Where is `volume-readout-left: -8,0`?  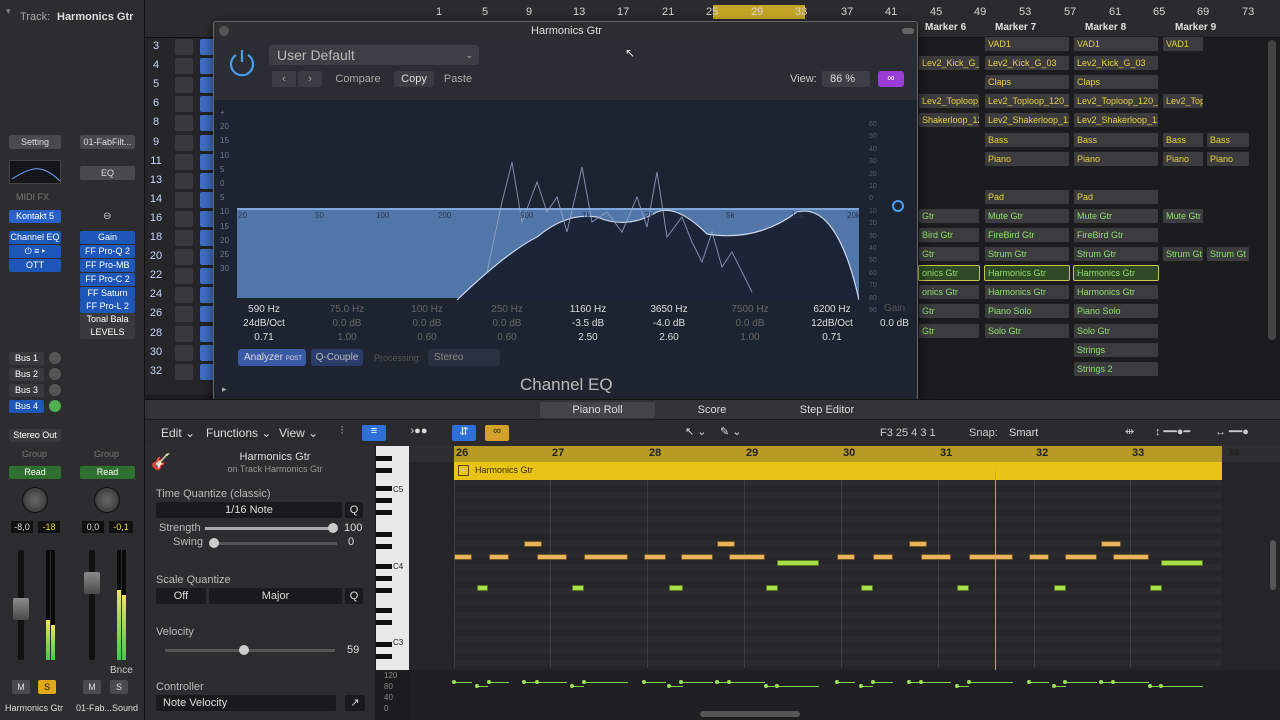
volume-readout-left: -8,0 is located at coordinates (22, 527).